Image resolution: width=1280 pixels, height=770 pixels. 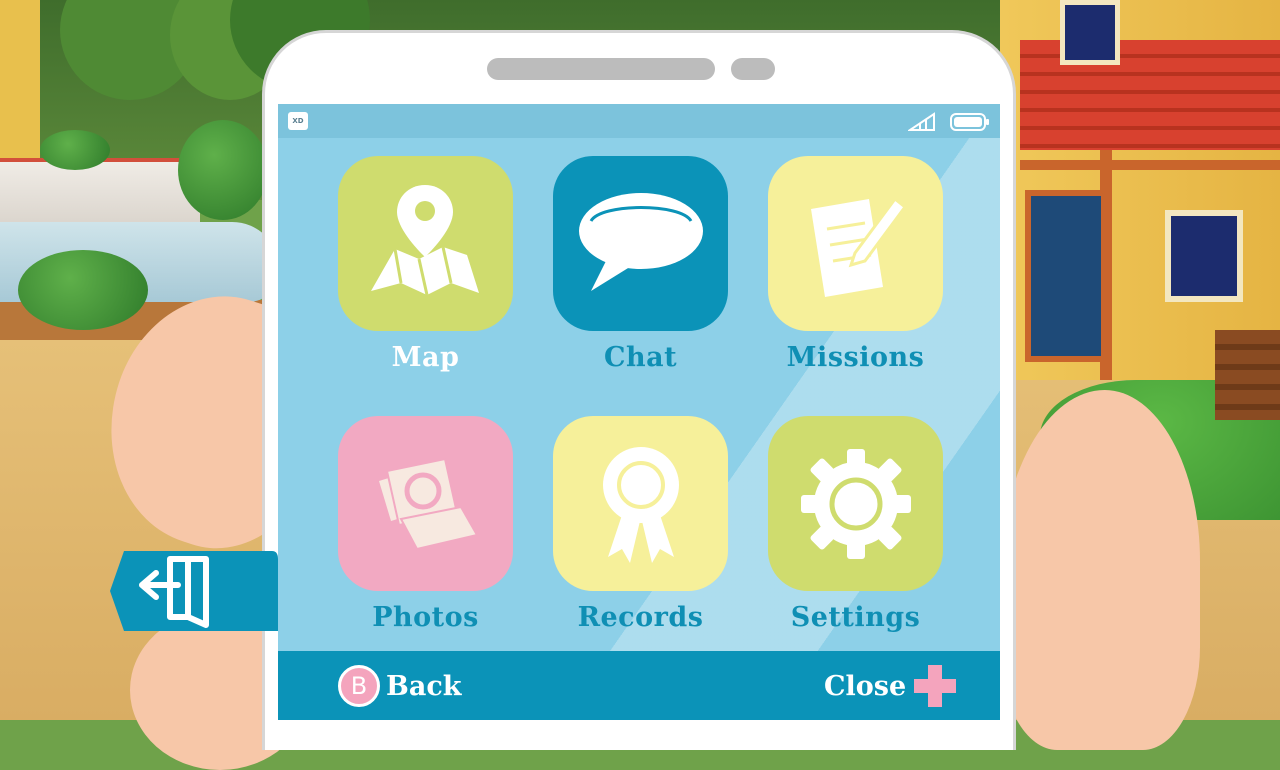 I want to click on notepad-pencil-icon, so click(x=858, y=246).